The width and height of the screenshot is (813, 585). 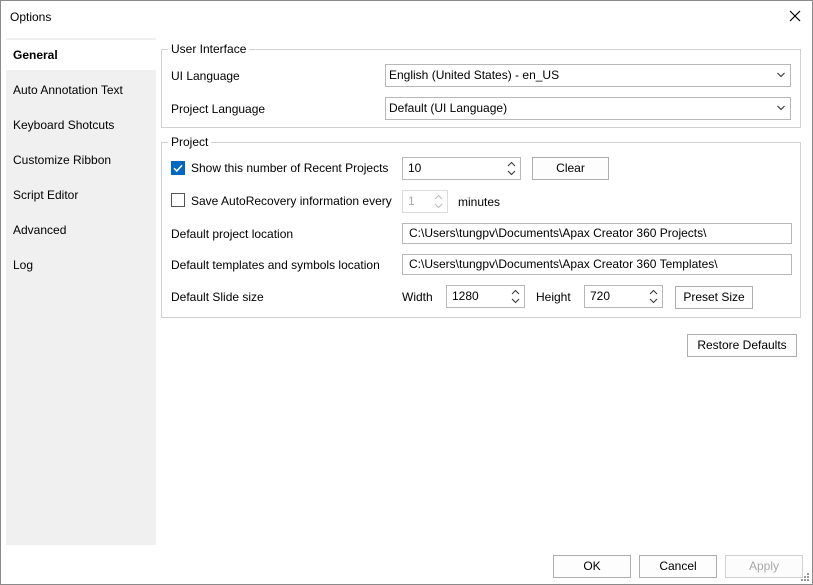 What do you see at coordinates (290, 168) in the screenshot?
I see `recent-projects-label: Show this number of Recent Projects` at bounding box center [290, 168].